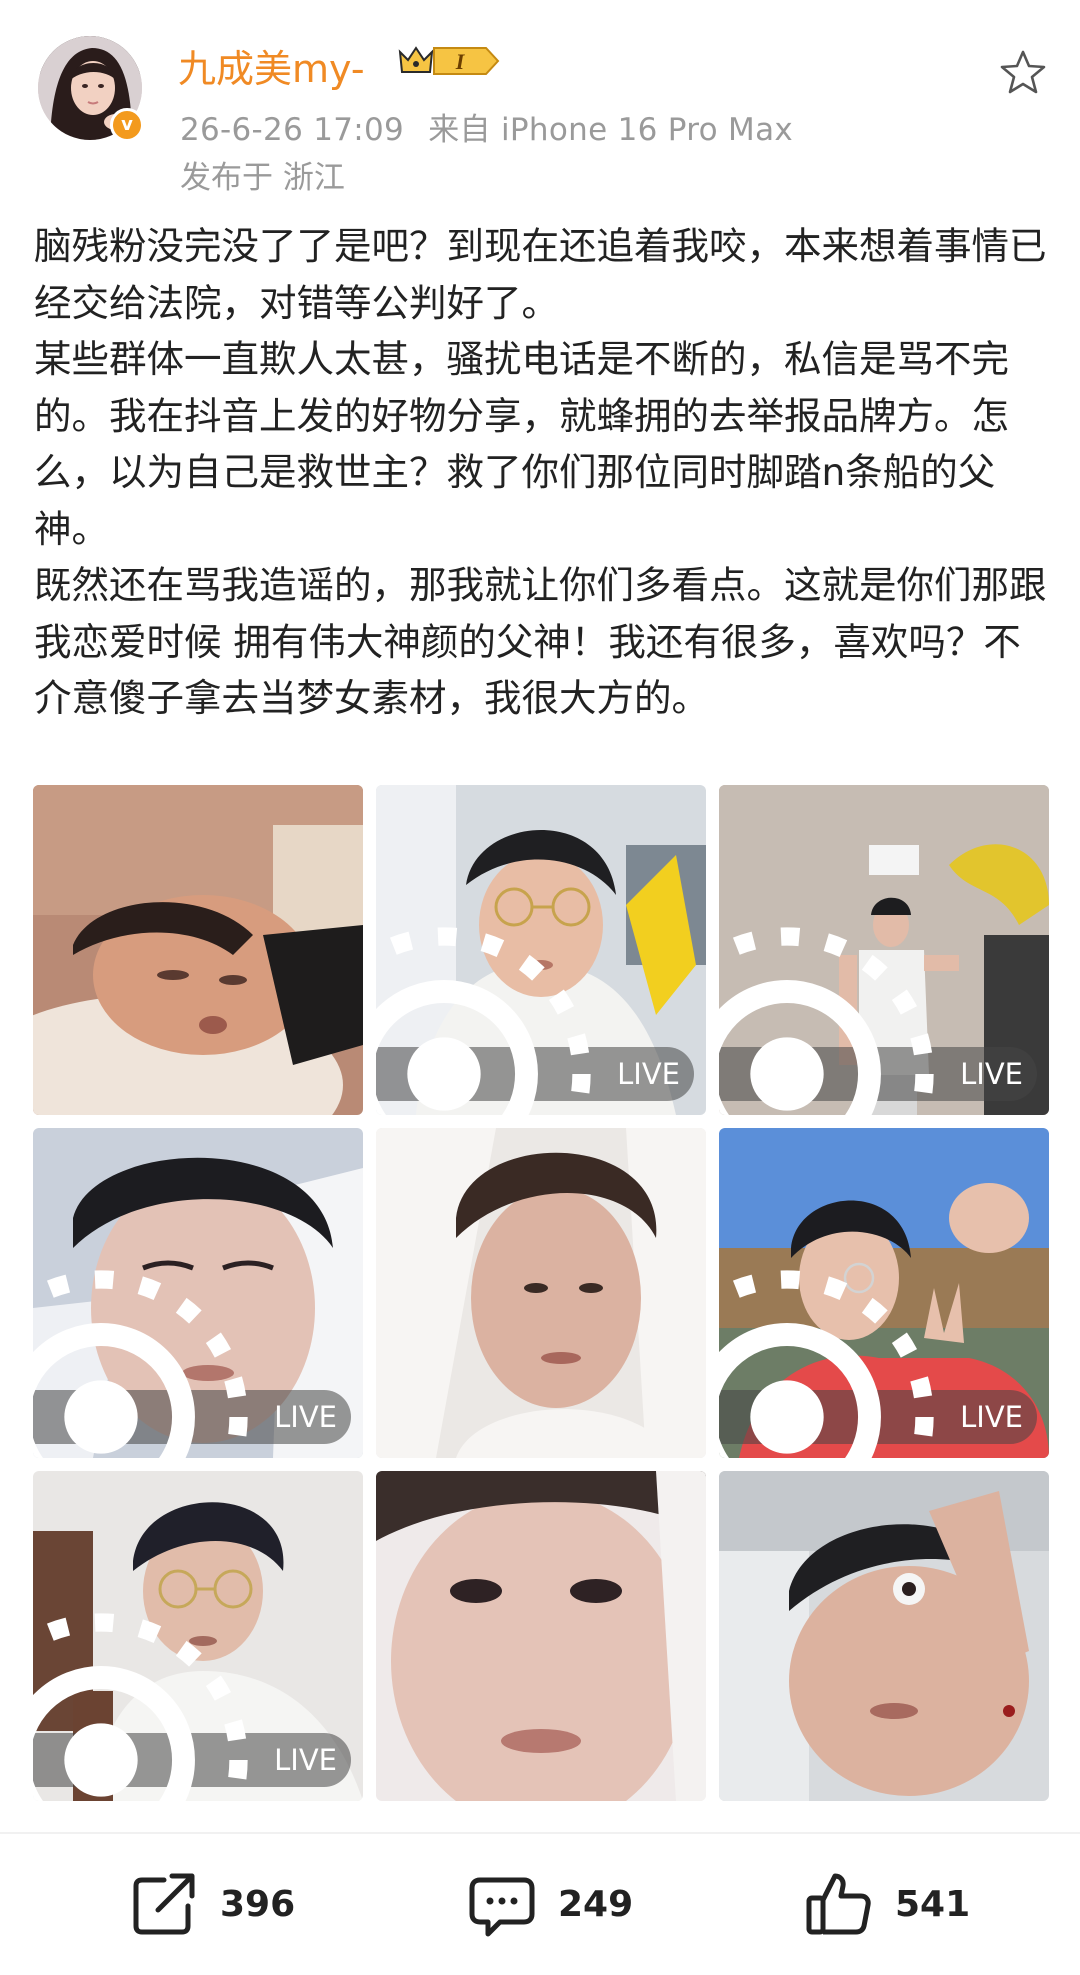 Image resolution: width=1080 pixels, height=1975 pixels. Describe the element at coordinates (449, 61) in the screenshot. I see `vip-badge-icon: I` at that location.